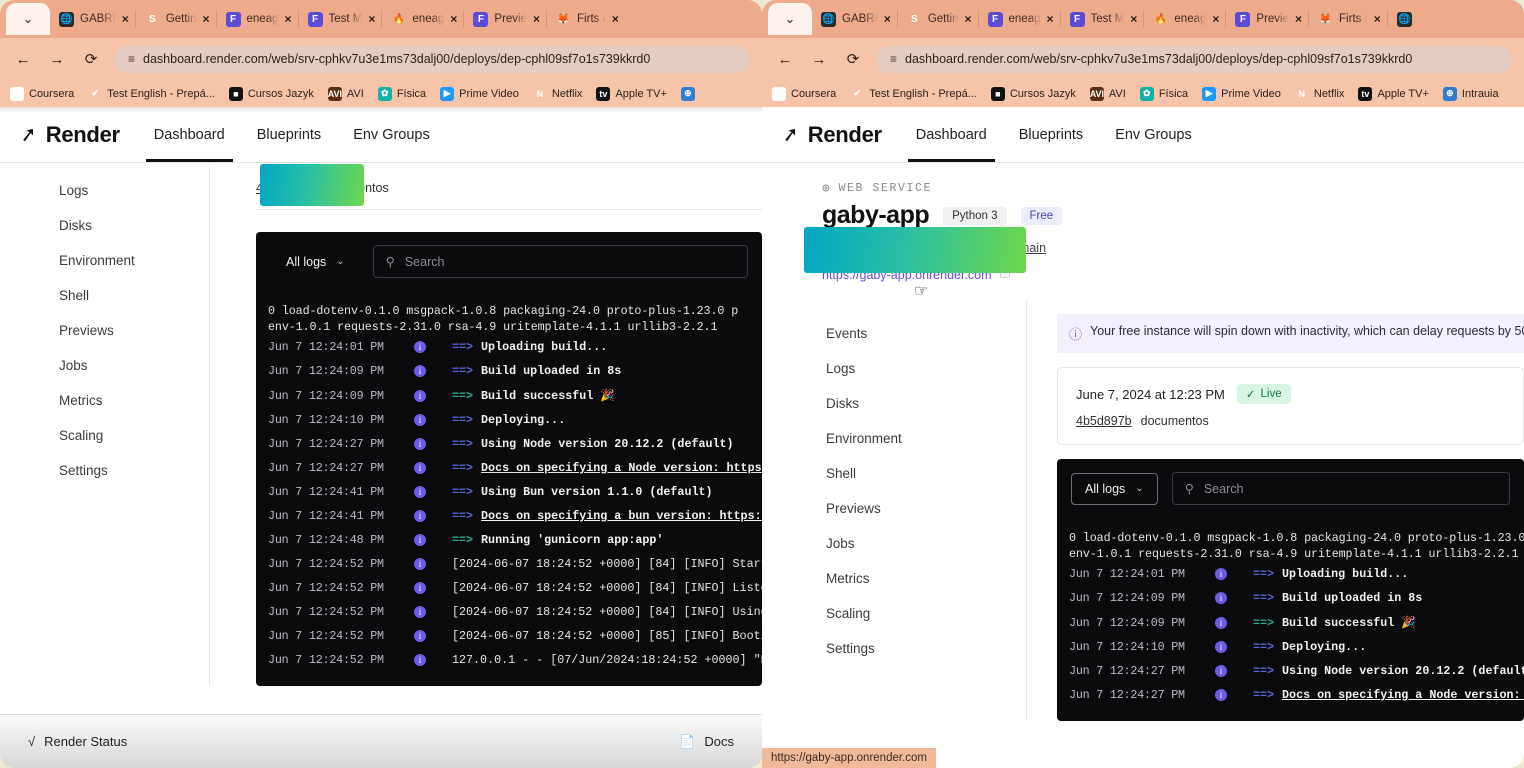 The height and width of the screenshot is (768, 1524). I want to click on branch-link: main, so click(1032, 248).